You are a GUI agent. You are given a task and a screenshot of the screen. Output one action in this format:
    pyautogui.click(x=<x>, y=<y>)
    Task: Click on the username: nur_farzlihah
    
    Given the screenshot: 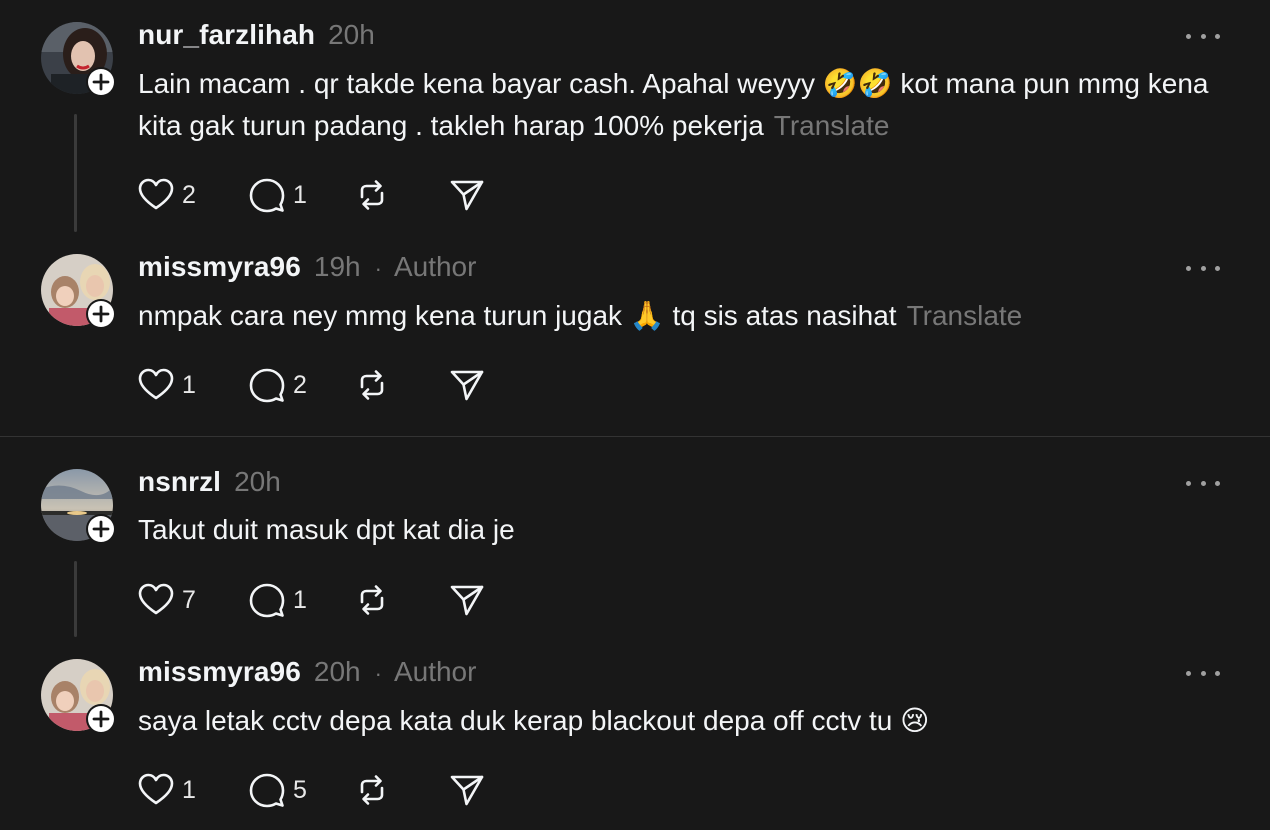 What is the action you would take?
    pyautogui.click(x=226, y=35)
    